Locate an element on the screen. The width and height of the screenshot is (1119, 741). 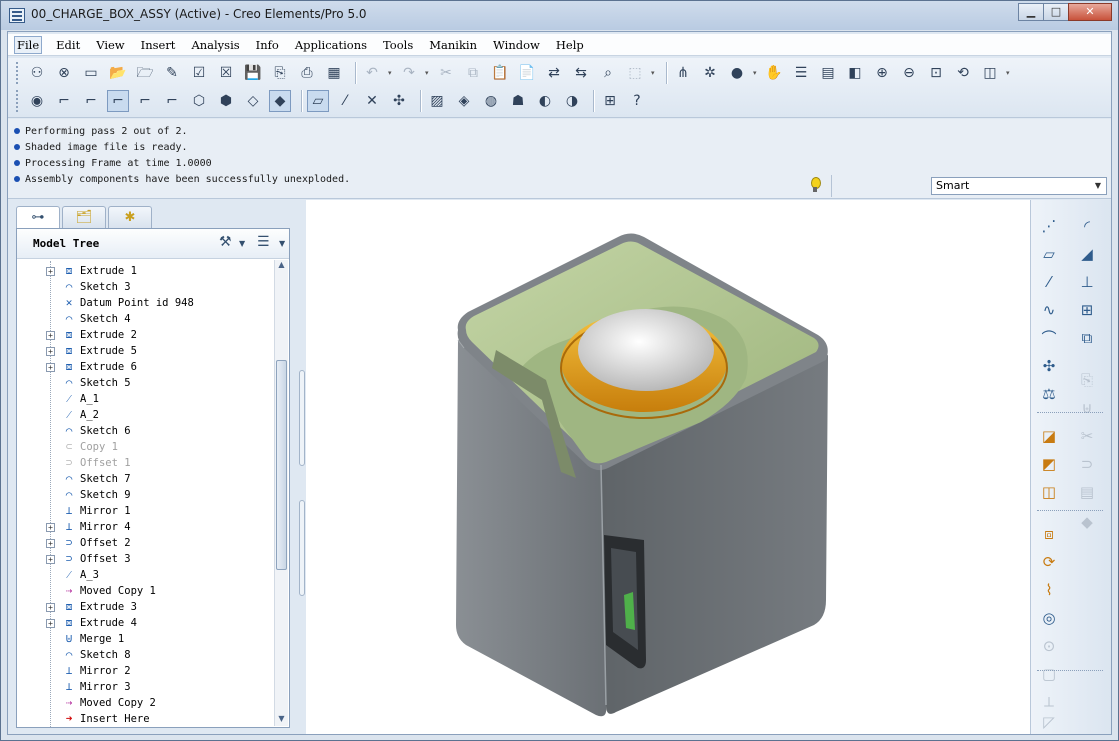
menu-edit: Edit is located at coordinates (68, 45).